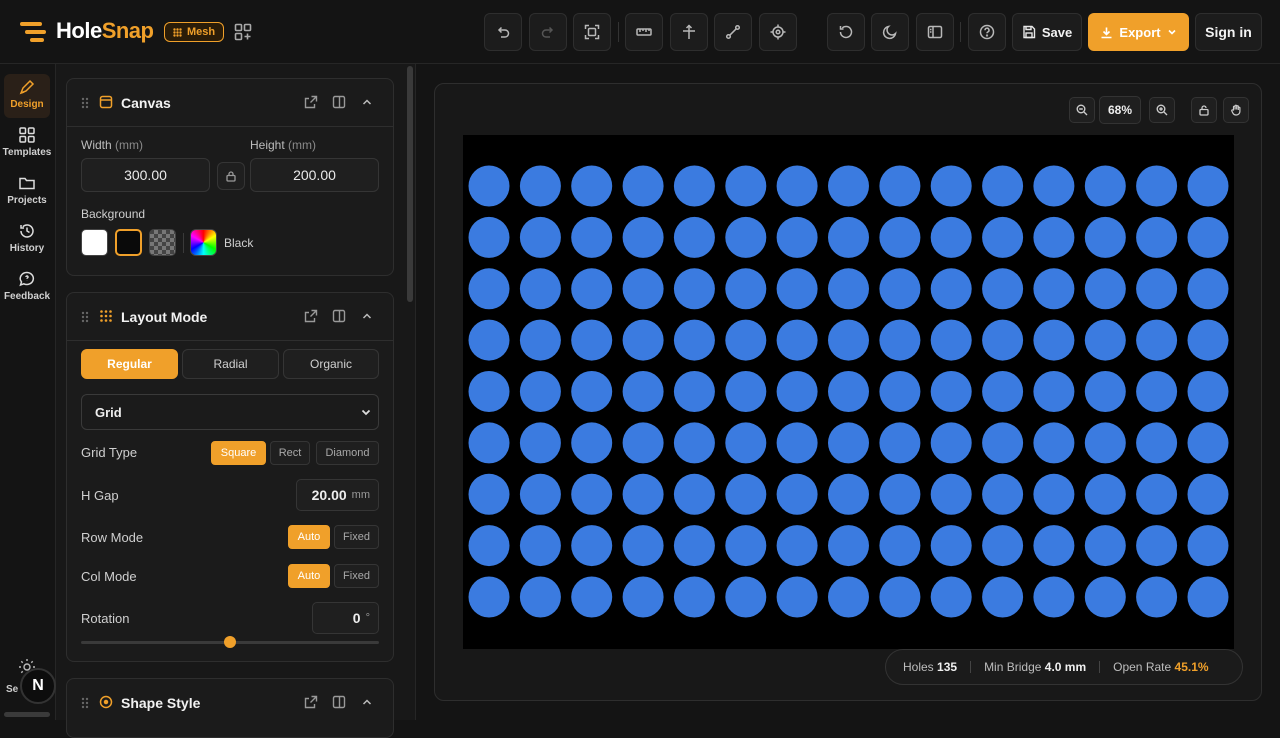  Describe the element at coordinates (733, 32) in the screenshot. I see `path-button` at that location.